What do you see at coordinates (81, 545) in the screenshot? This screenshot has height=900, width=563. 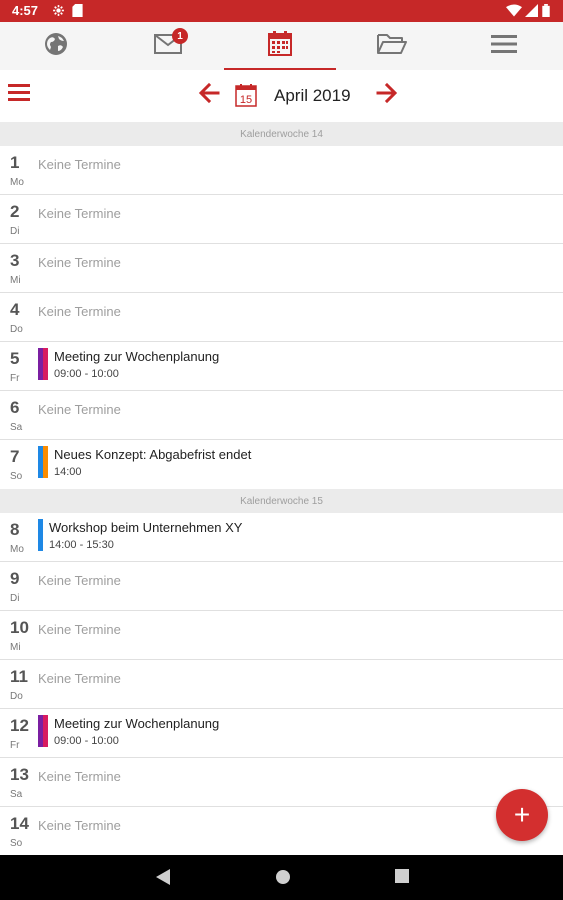 I see `event-time: 14:00 - 15:30` at bounding box center [81, 545].